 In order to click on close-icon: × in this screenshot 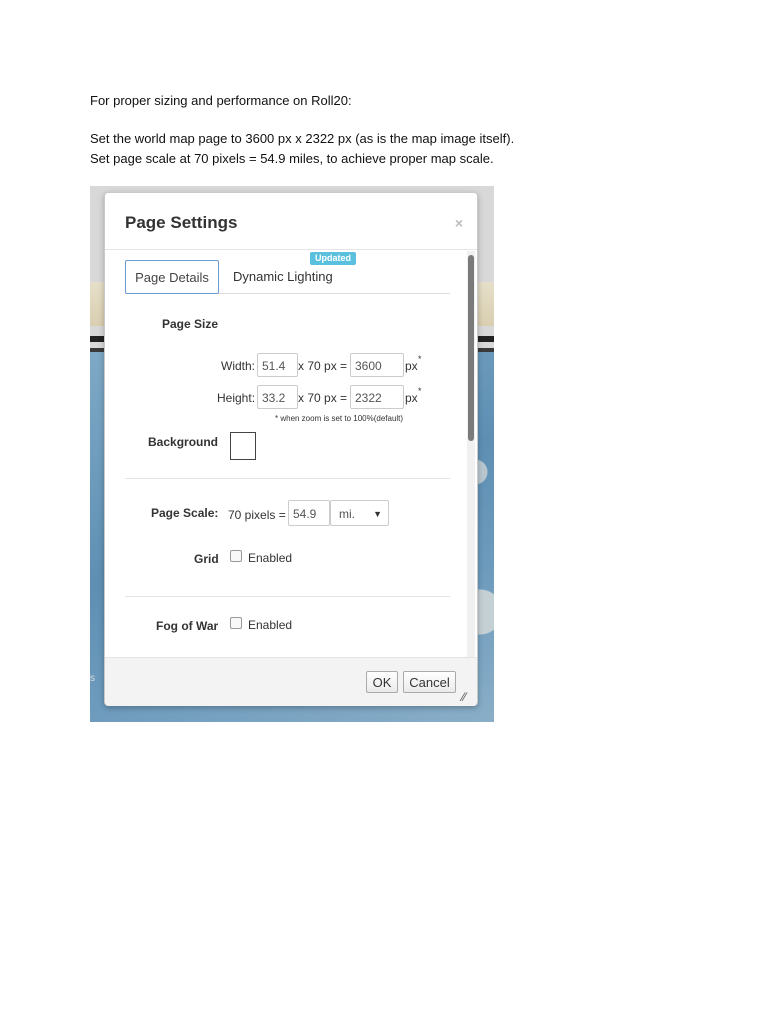, I will do `click(459, 223)`.